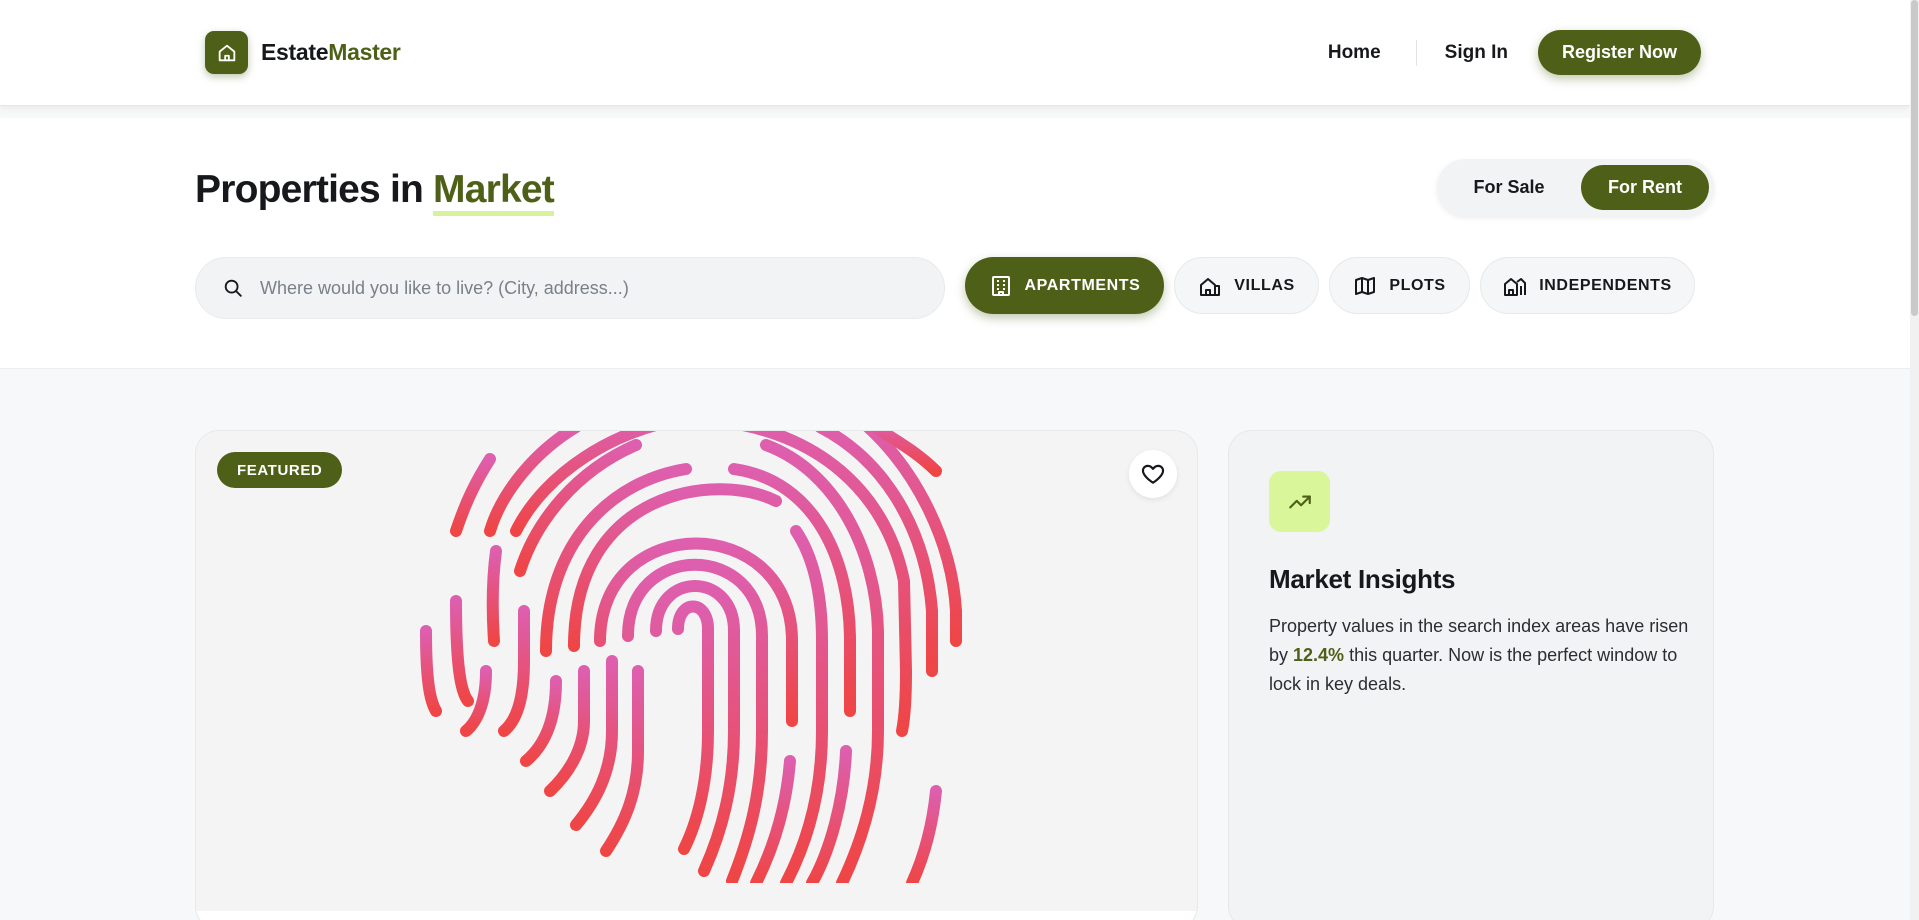 The height and width of the screenshot is (920, 1919). What do you see at coordinates (1619, 52) in the screenshot?
I see `register-button: Register Now` at bounding box center [1619, 52].